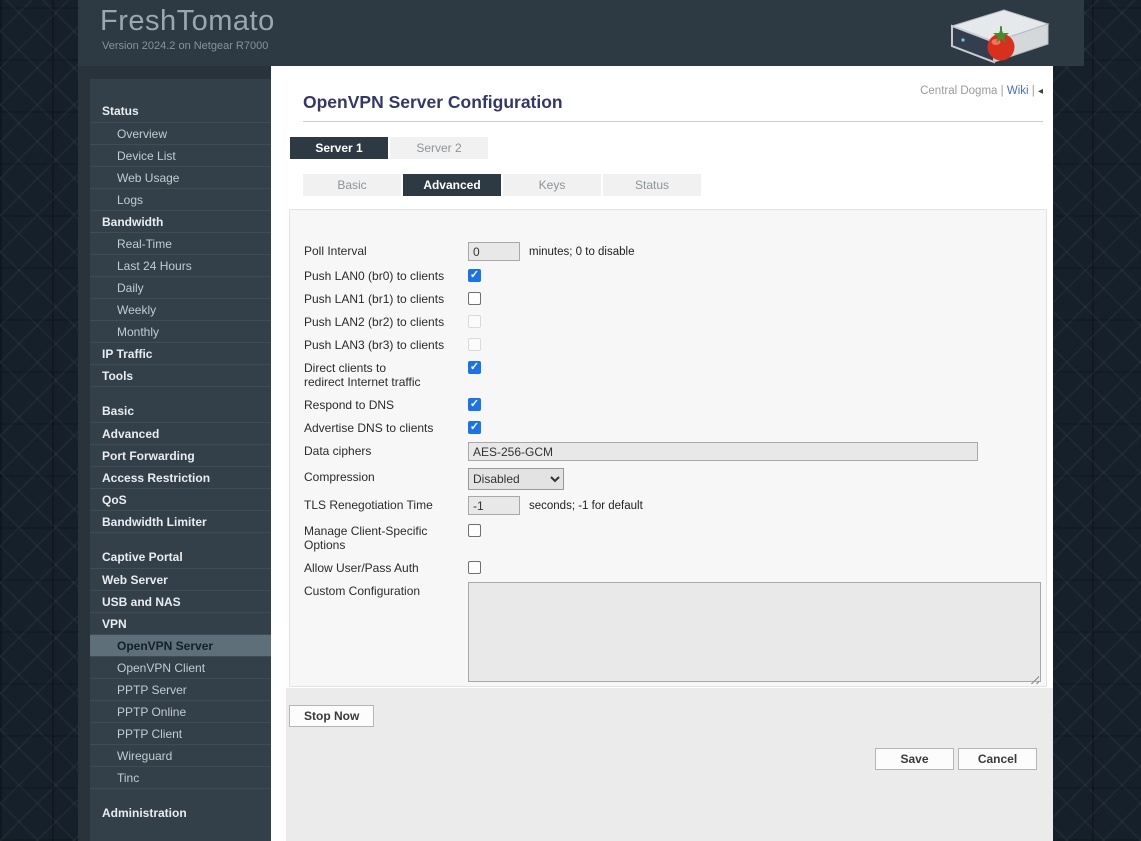 The height and width of the screenshot is (841, 1141). Describe the element at coordinates (349, 405) in the screenshot. I see `label-respond-dns: Respond to DNS` at that location.